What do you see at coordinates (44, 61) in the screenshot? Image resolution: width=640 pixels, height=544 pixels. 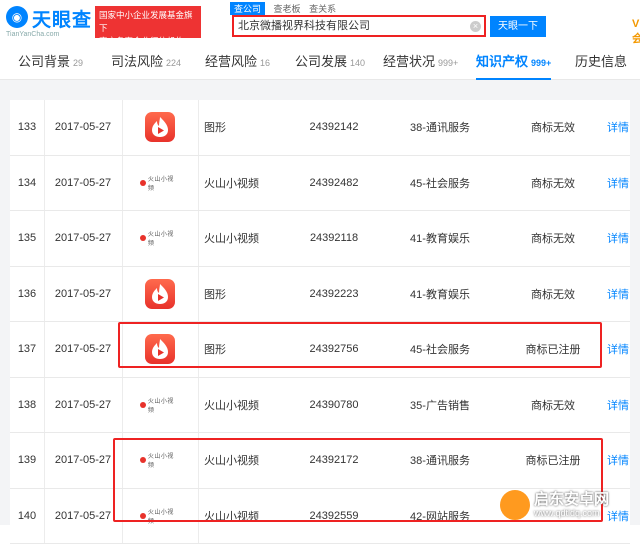 I see `tab-label: 公司背景` at bounding box center [44, 61].